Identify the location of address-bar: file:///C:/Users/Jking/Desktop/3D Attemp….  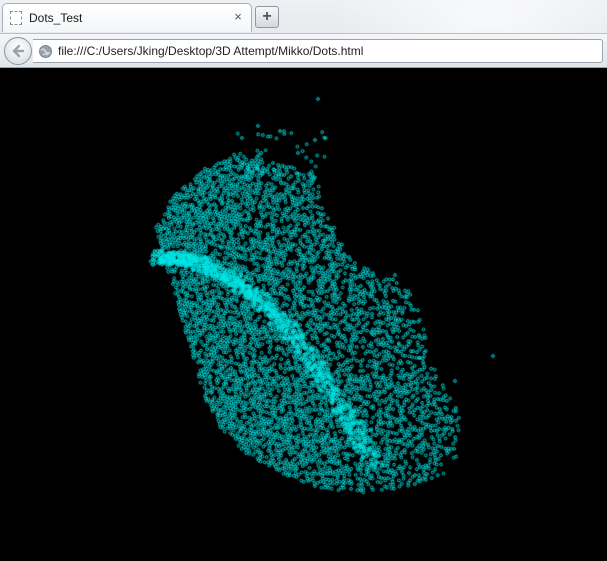
(318, 51).